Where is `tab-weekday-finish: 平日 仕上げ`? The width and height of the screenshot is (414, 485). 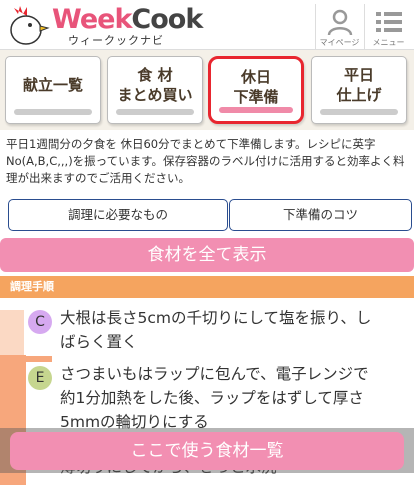
tab-weekday-finish: 平日 仕上げ is located at coordinates (359, 90).